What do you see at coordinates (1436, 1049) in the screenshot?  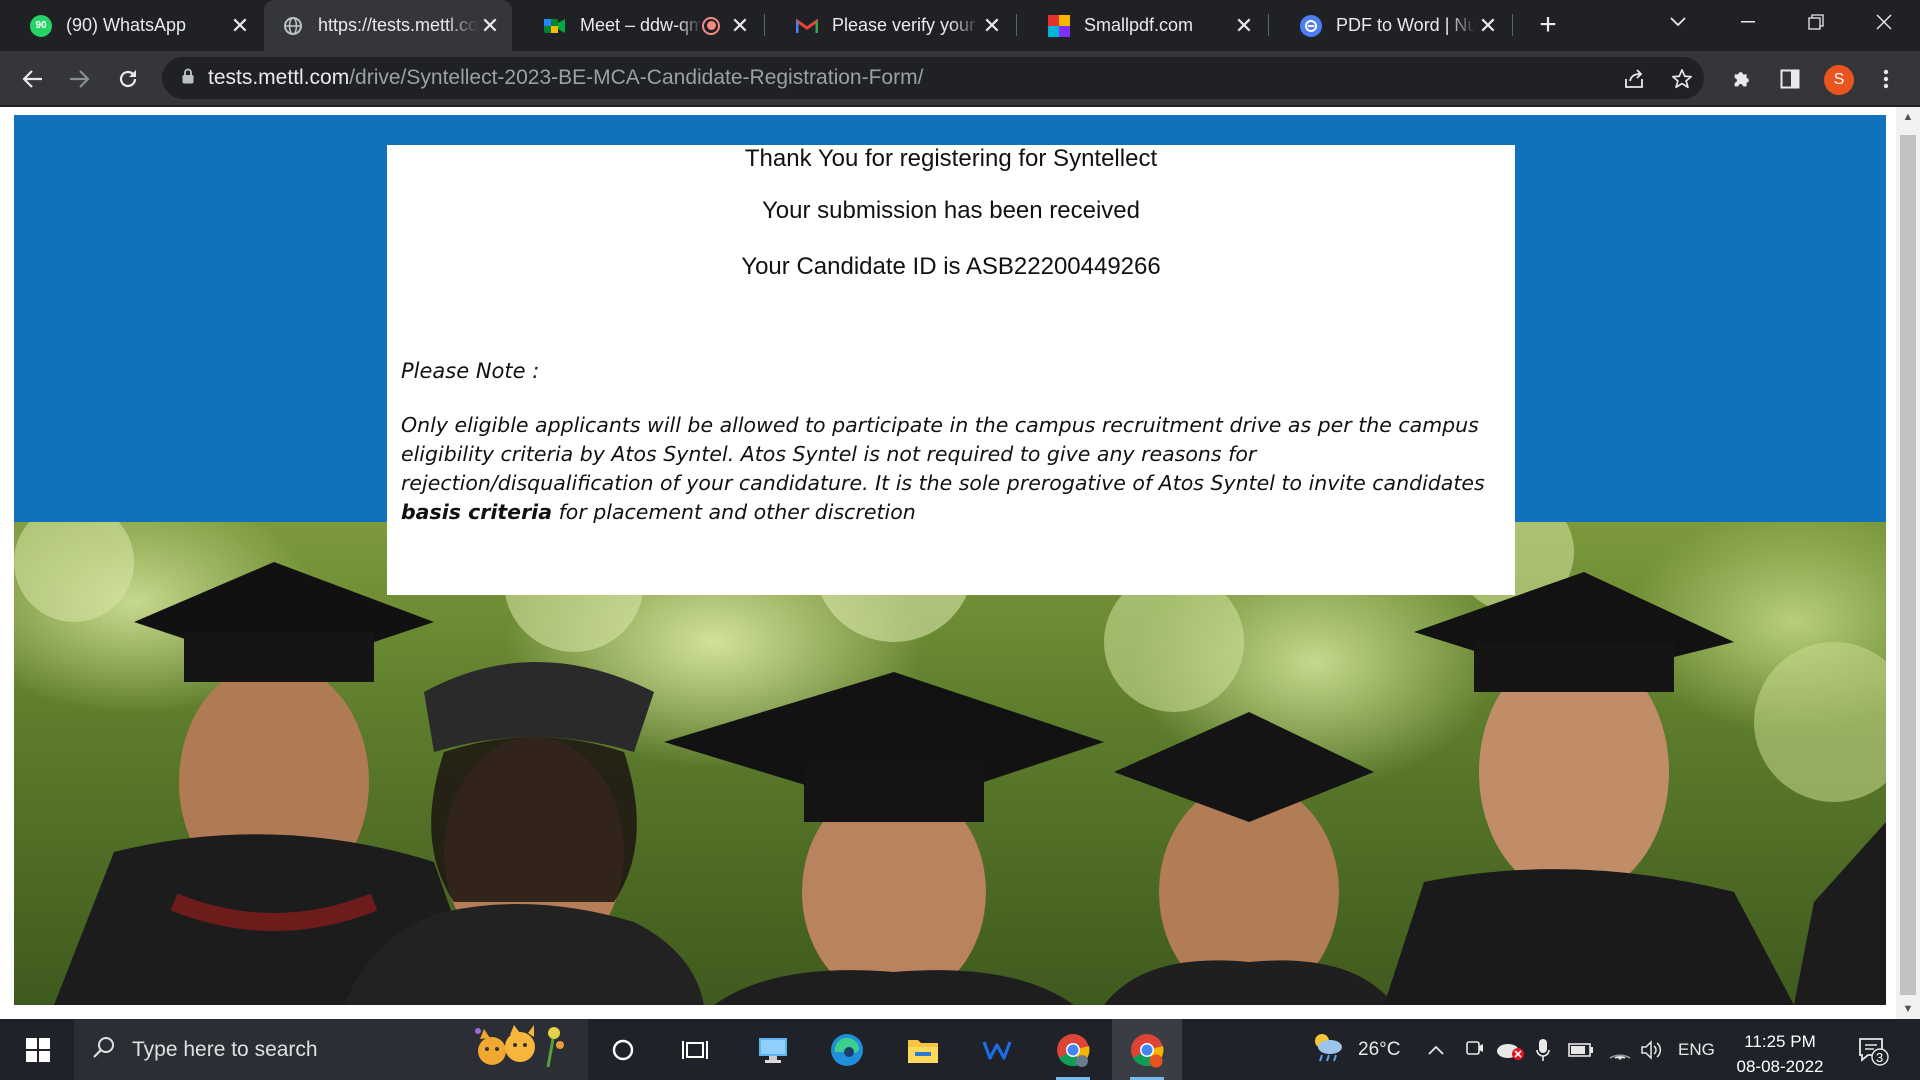 I see `show-hidden-icons-chevron-icon` at bounding box center [1436, 1049].